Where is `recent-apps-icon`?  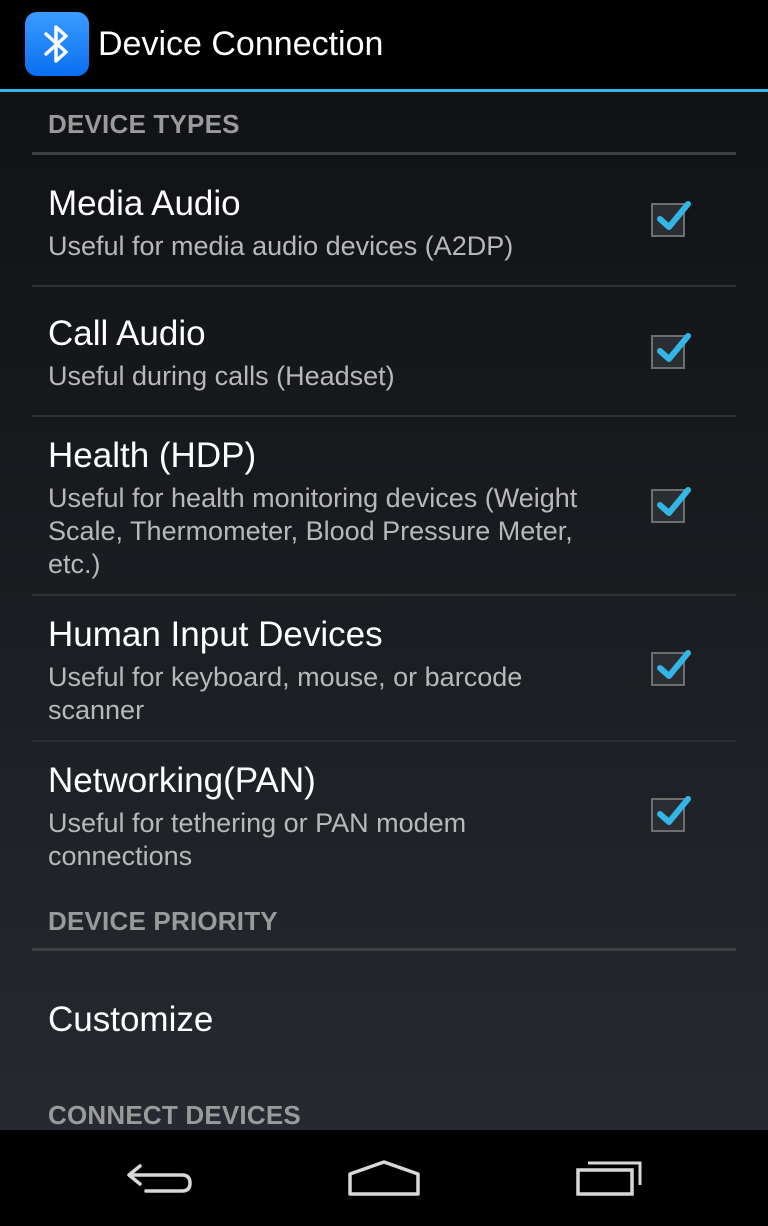
recent-apps-icon is located at coordinates (610, 1178).